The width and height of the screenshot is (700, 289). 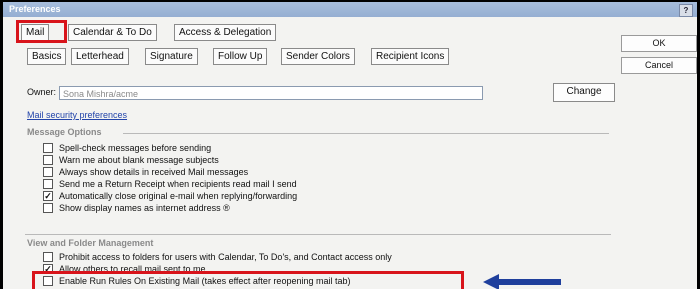 What do you see at coordinates (318, 234) in the screenshot?
I see `view-folder-divider` at bounding box center [318, 234].